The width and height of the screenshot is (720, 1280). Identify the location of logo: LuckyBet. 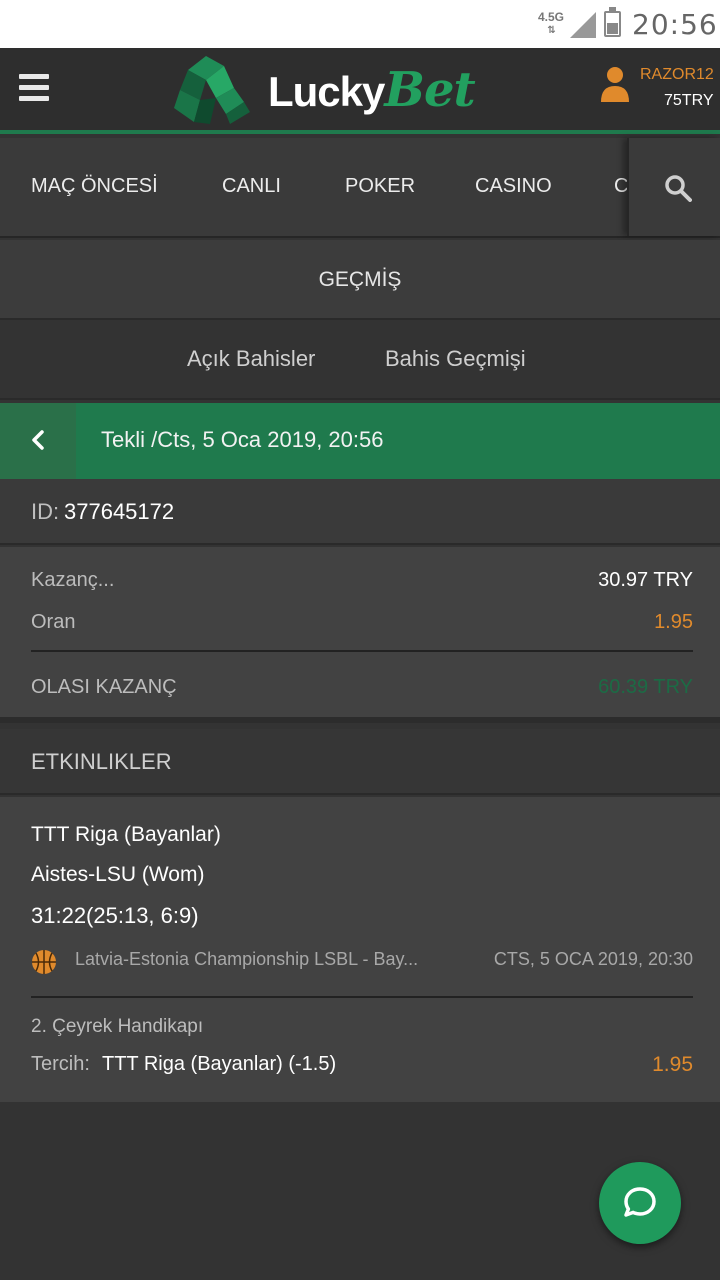
(372, 90).